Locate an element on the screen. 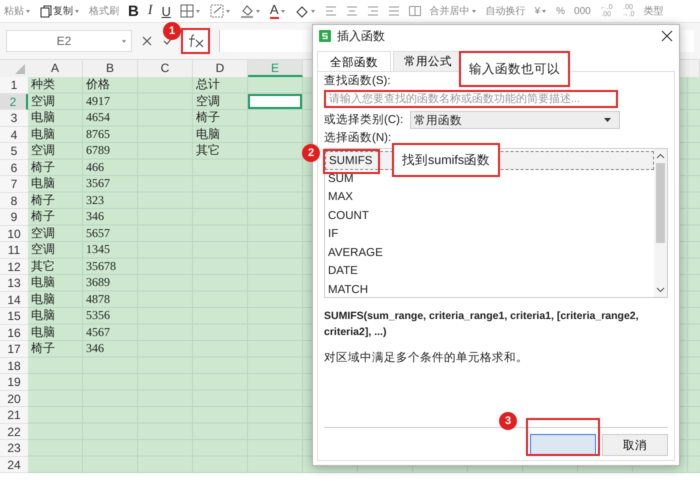 The width and height of the screenshot is (700, 480). toolbar-button: U is located at coordinates (166, 11).